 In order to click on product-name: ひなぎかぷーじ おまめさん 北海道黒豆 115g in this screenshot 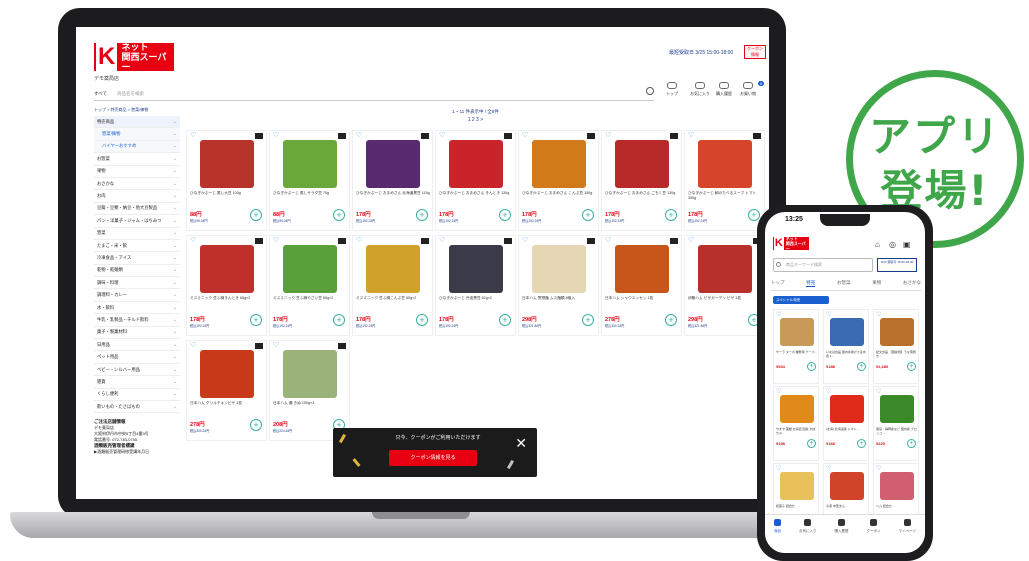, I will do `click(393, 195)`.